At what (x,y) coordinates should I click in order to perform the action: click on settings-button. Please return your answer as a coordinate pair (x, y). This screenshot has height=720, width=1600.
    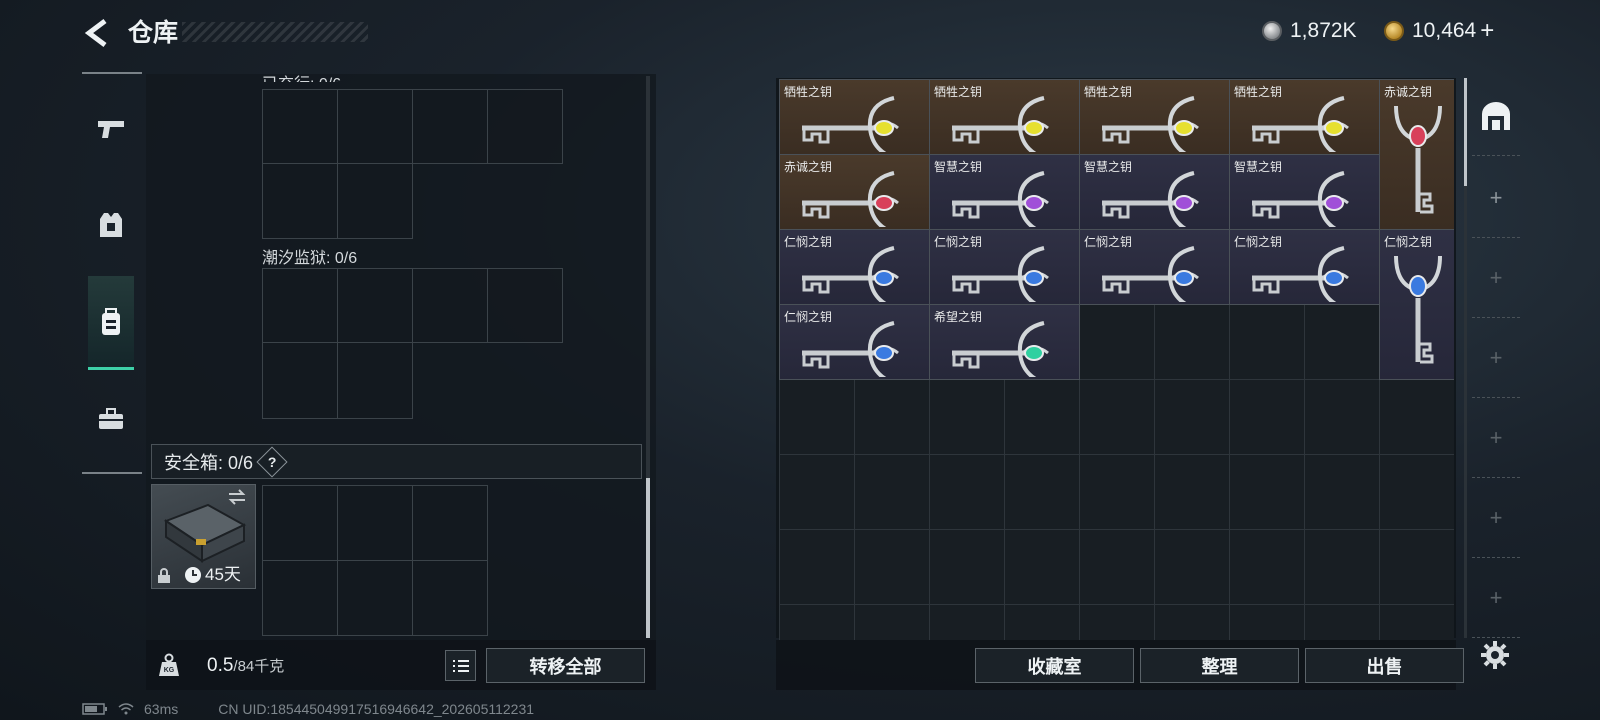
    Looking at the image, I should click on (1495, 655).